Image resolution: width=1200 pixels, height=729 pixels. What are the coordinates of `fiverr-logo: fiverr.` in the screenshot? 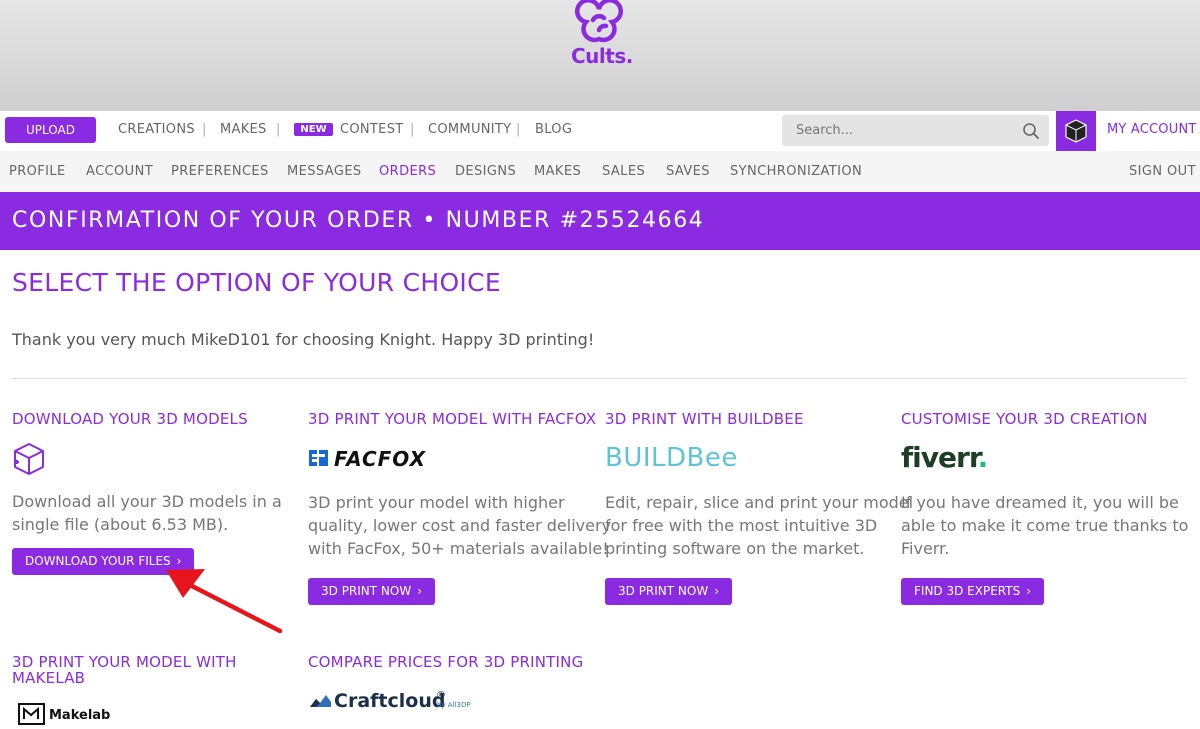 It's located at (945, 457).